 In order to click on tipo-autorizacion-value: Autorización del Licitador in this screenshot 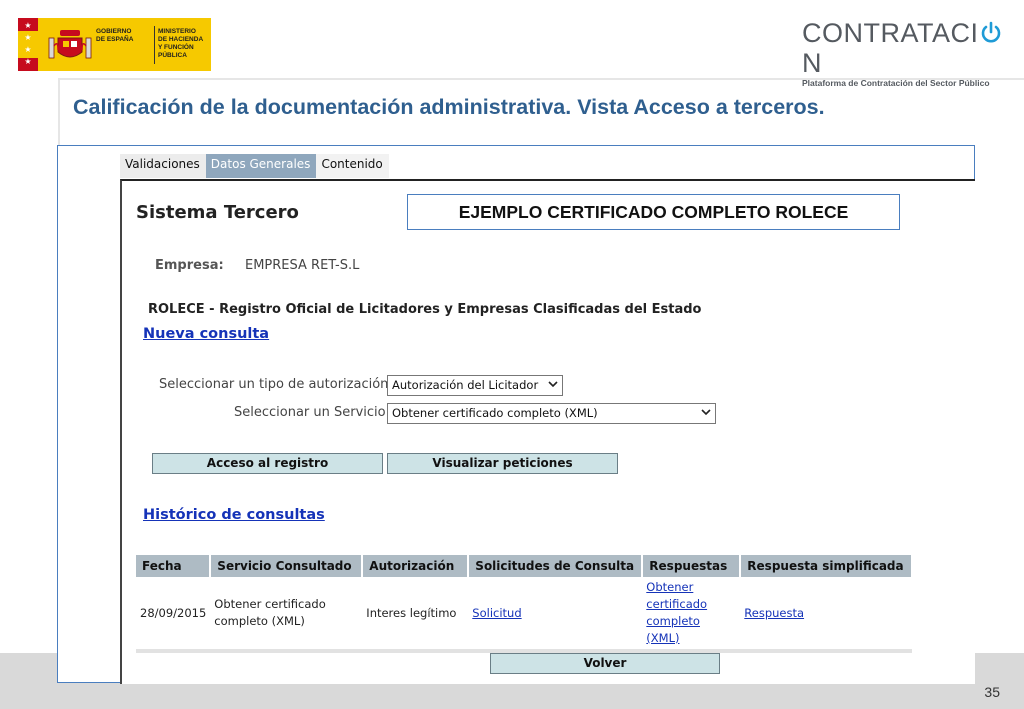, I will do `click(465, 385)`.